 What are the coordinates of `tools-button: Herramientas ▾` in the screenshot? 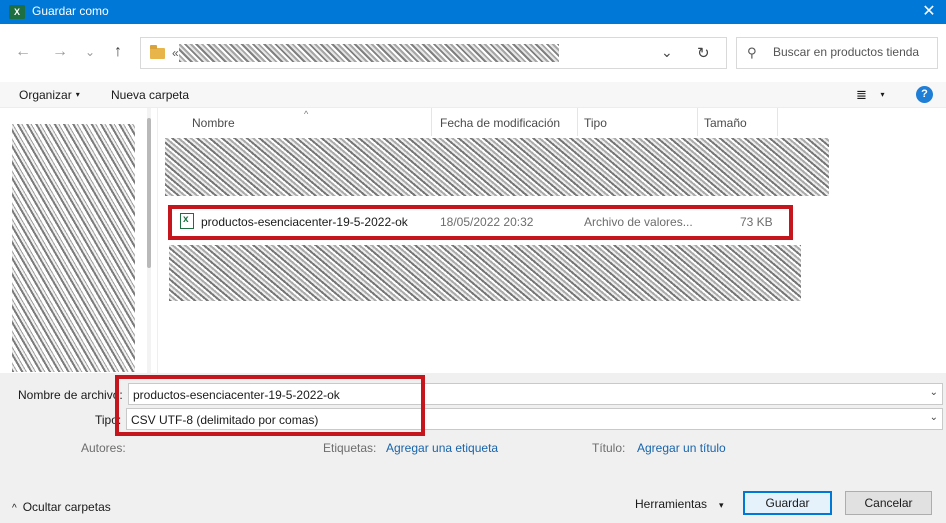 It's located at (679, 504).